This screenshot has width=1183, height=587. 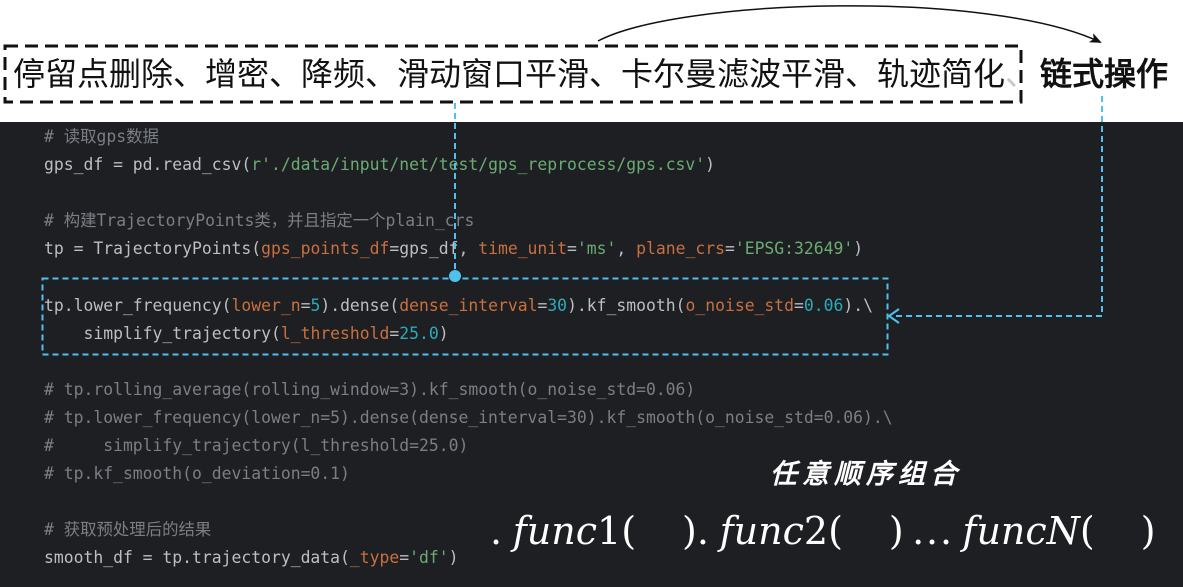 What do you see at coordinates (468, 474) in the screenshot?
I see `code-line: # tp.kf_smooth(o_deviation=0.1)` at bounding box center [468, 474].